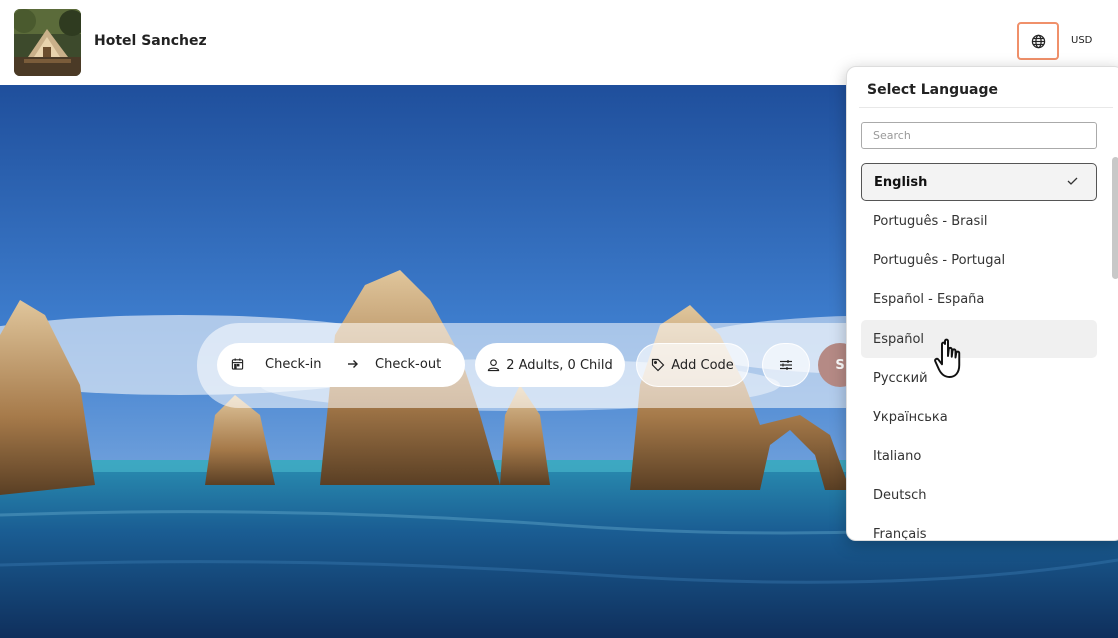 The image size is (1118, 638). I want to click on language-button, so click(1038, 41).